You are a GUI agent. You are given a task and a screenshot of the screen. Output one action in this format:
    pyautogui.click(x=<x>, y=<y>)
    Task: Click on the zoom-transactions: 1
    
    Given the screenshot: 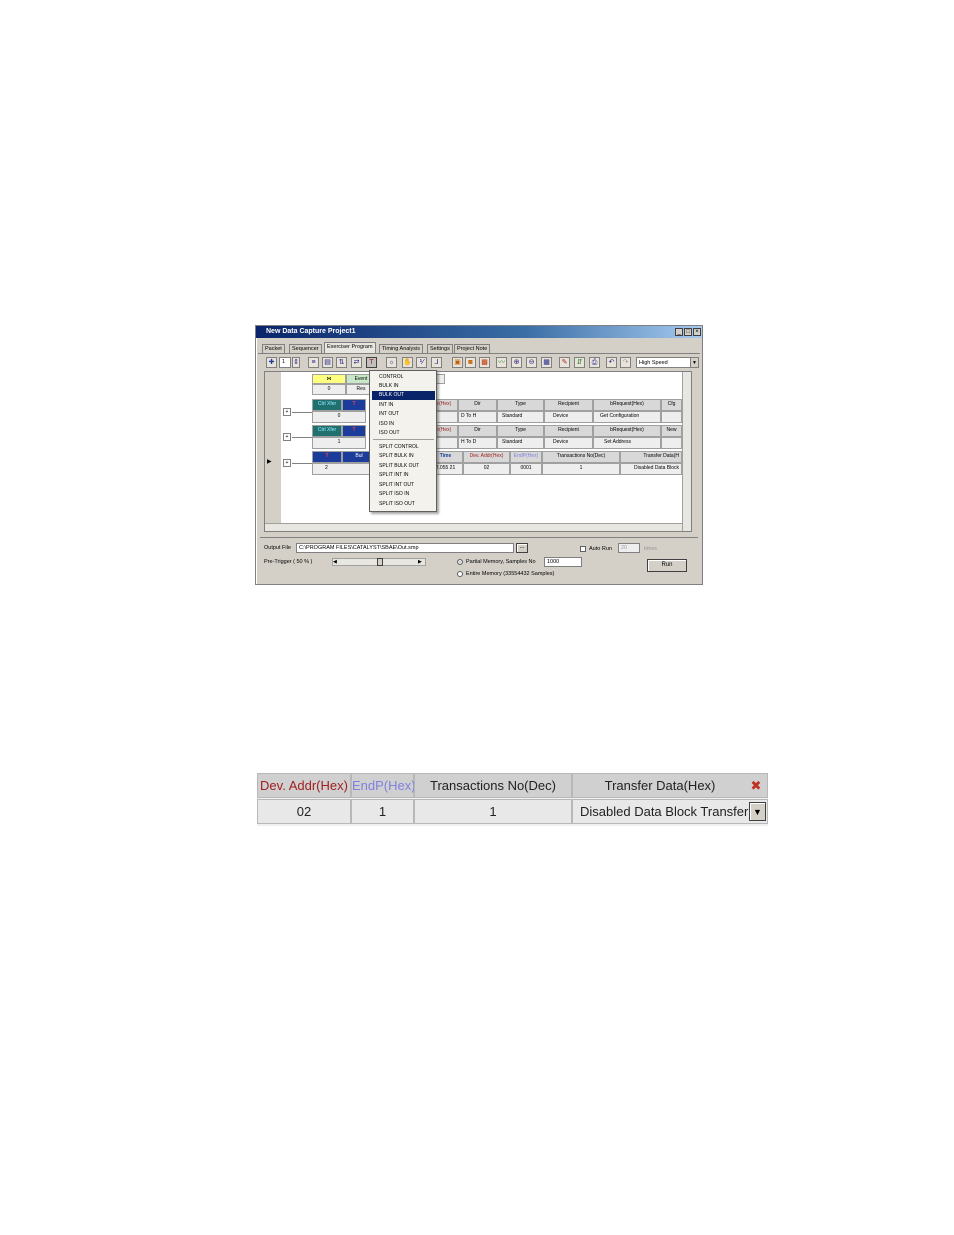 What is the action you would take?
    pyautogui.click(x=493, y=811)
    